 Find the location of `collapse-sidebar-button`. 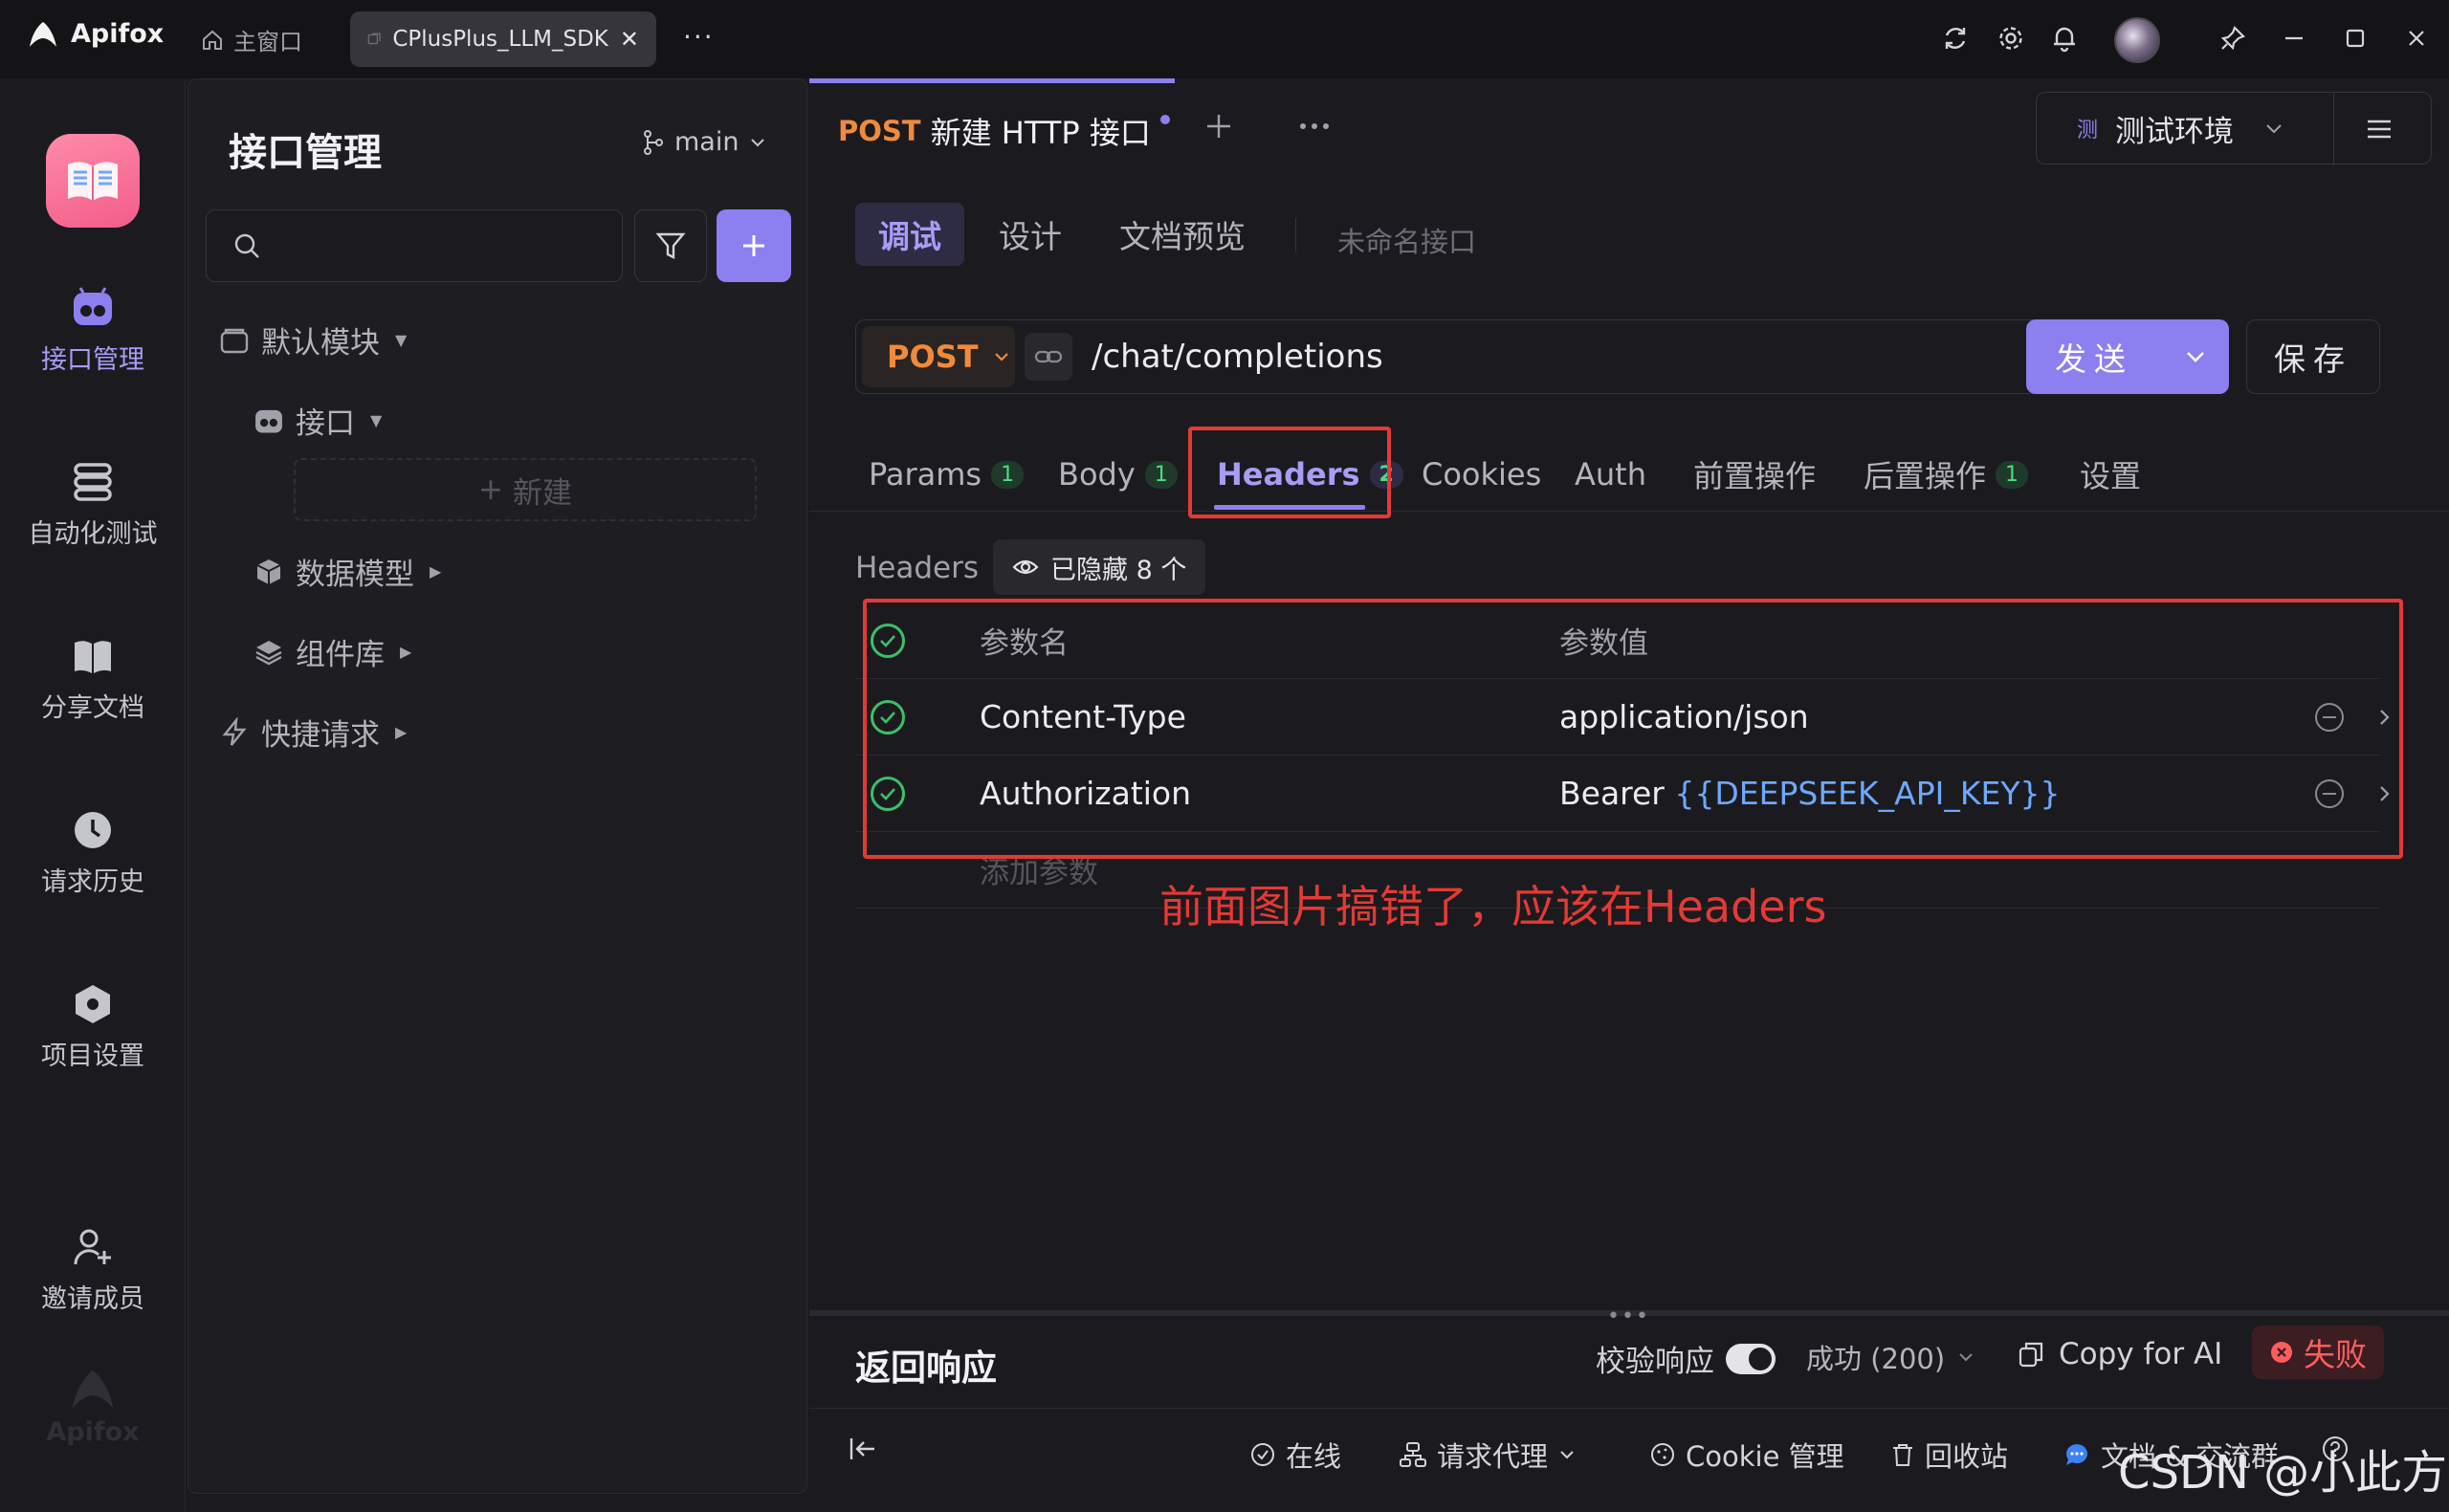

collapse-sidebar-button is located at coordinates (864, 1449).